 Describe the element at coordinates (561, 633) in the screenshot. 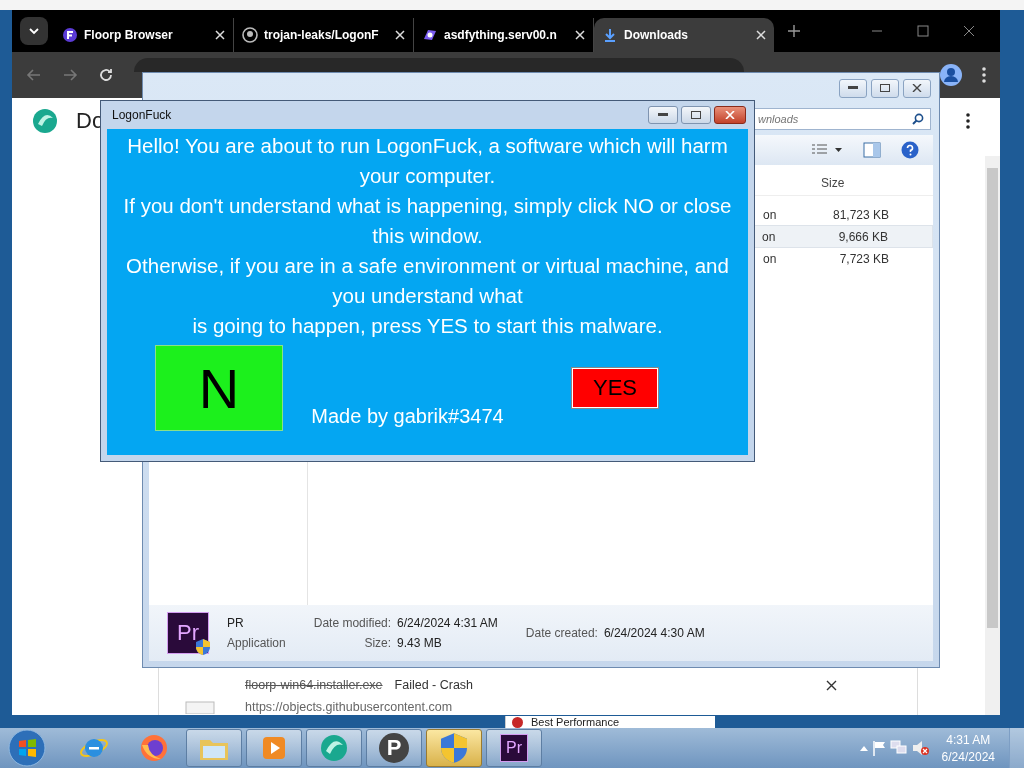

I see `field-label: Date created:` at that location.